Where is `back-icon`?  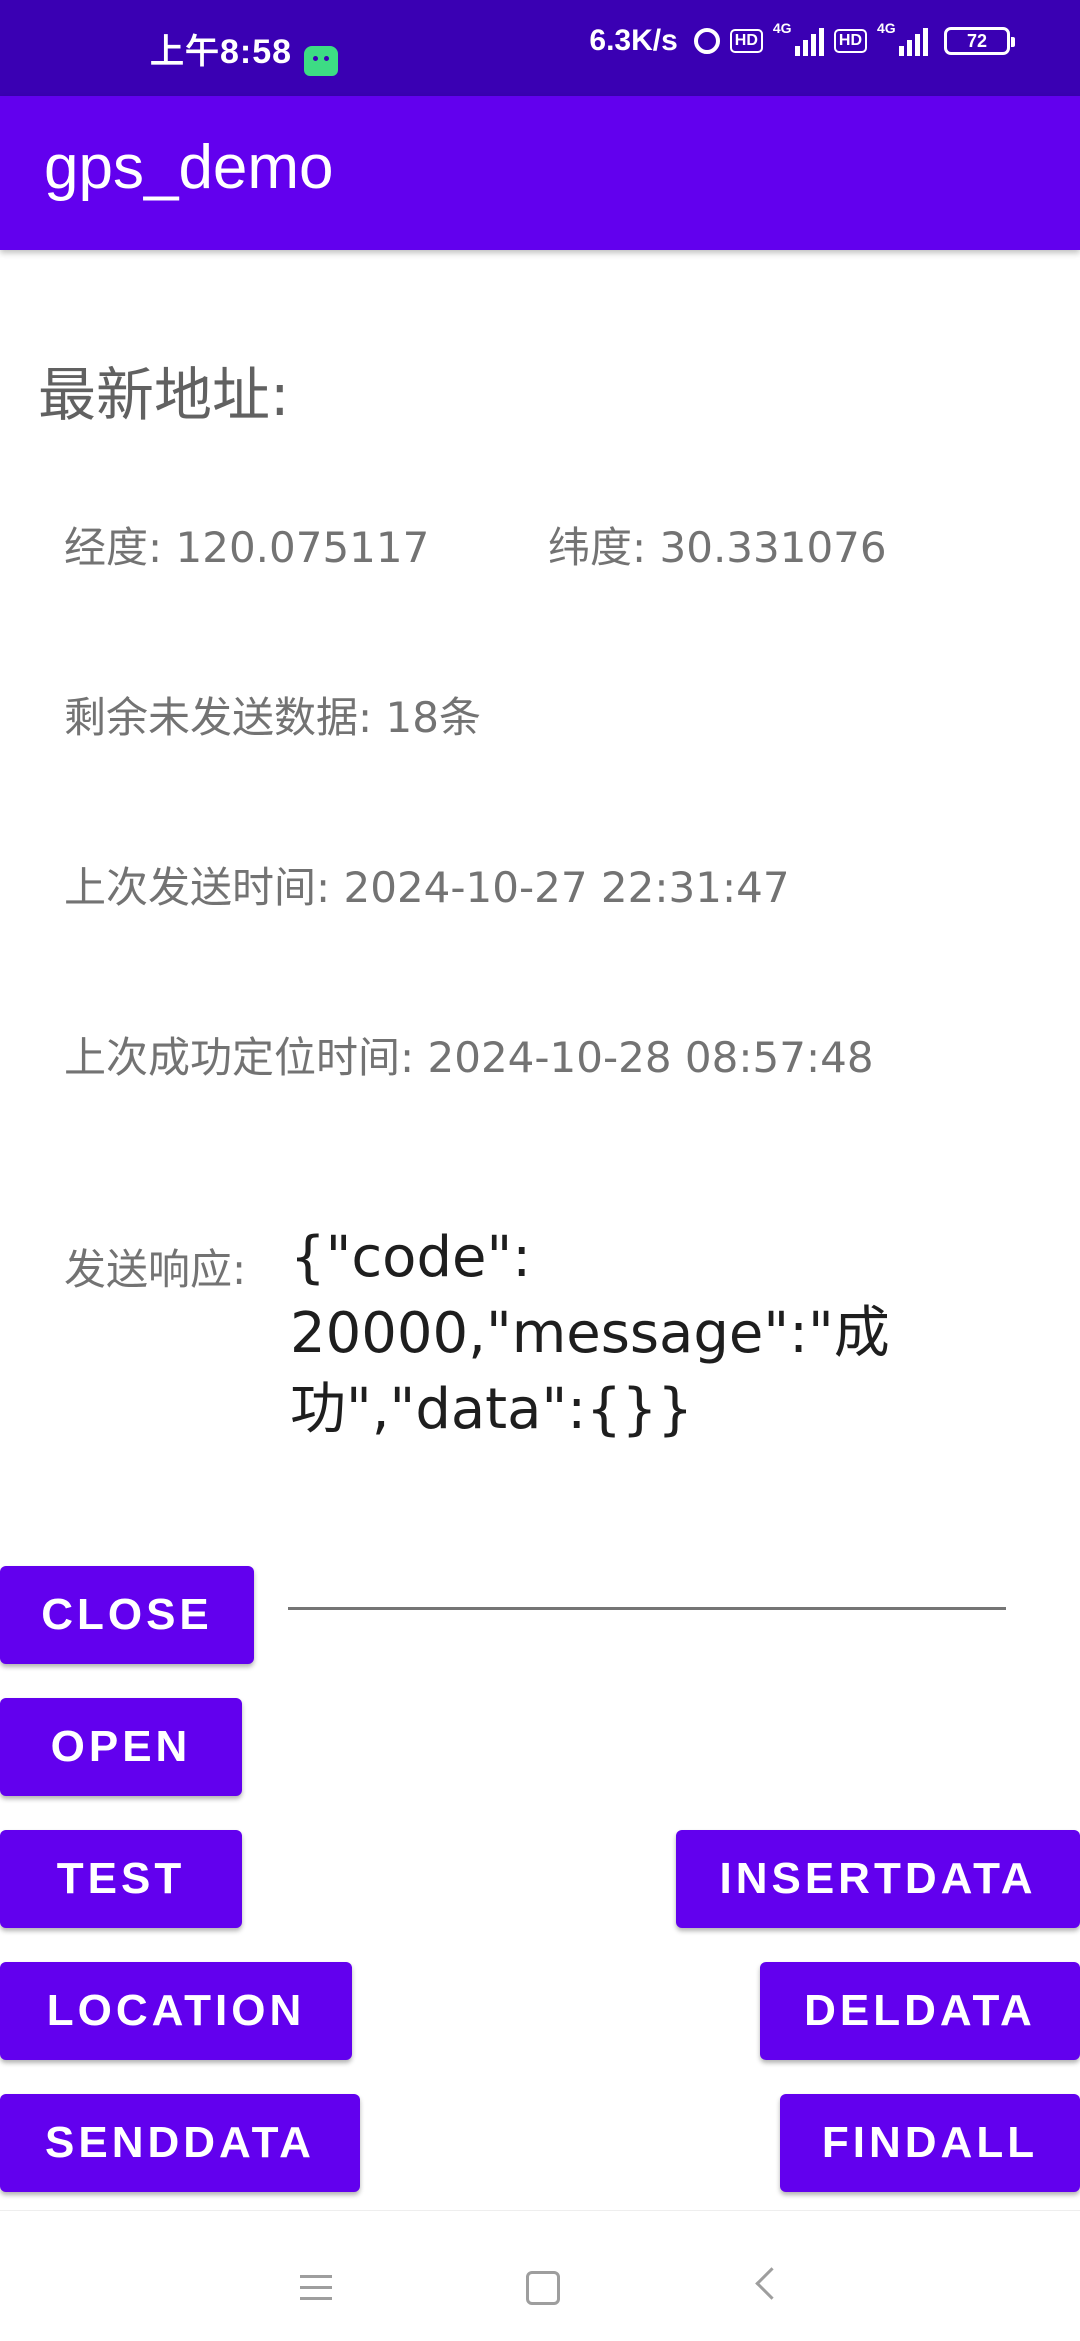
back-icon is located at coordinates (771, 2283).